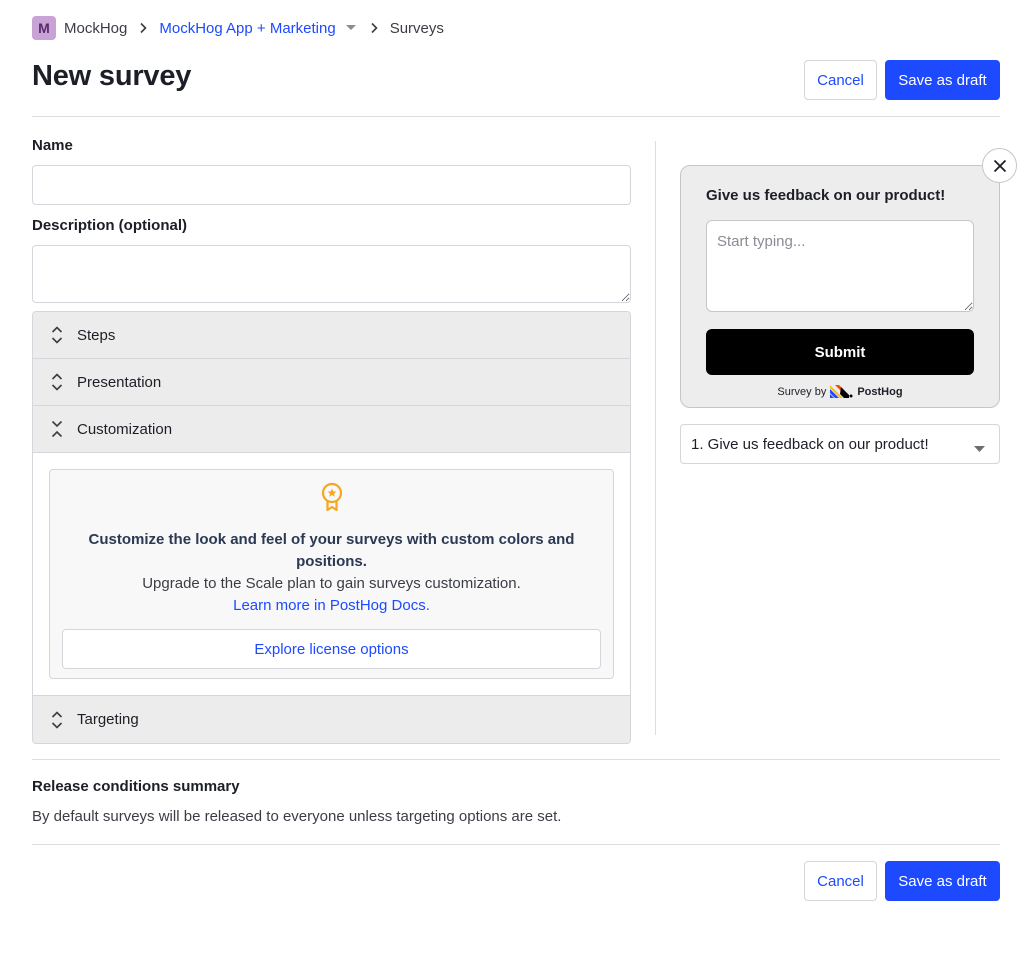  I want to click on page-title: New survey, so click(112, 76).